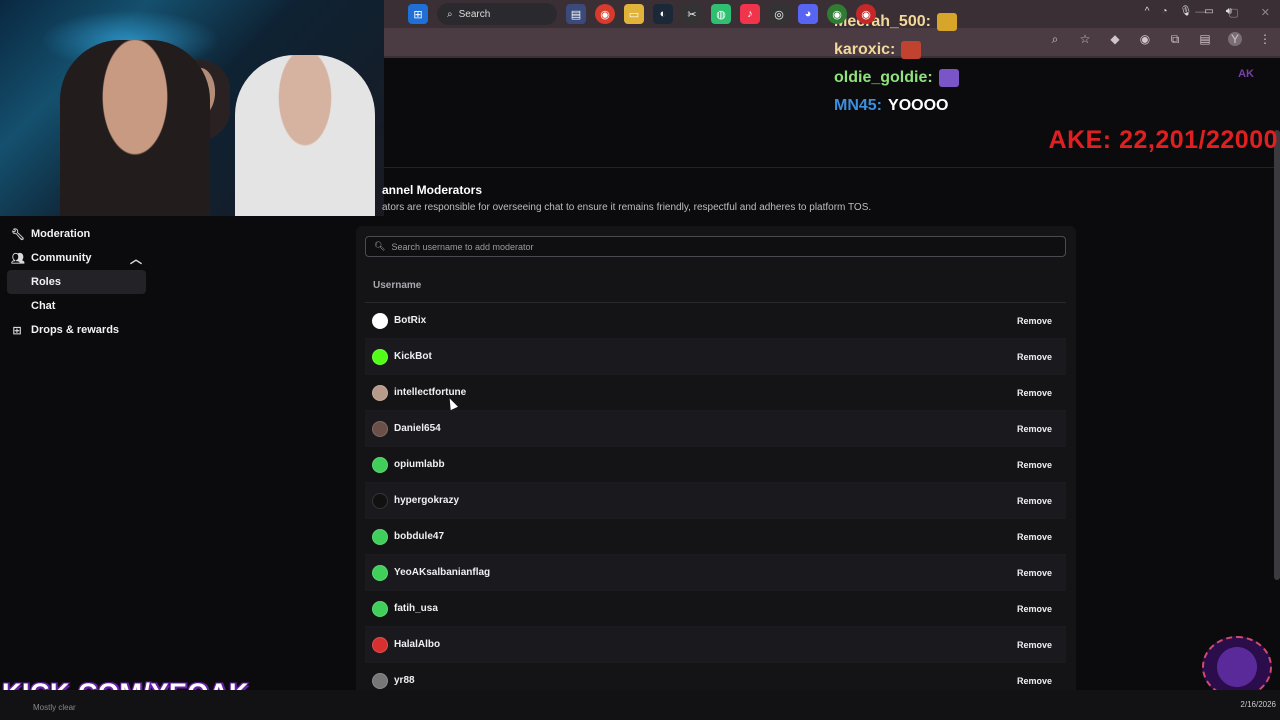 The image size is (1280, 720). Describe the element at coordinates (61, 258) in the screenshot. I see `sidebar-item-label: Community` at that location.